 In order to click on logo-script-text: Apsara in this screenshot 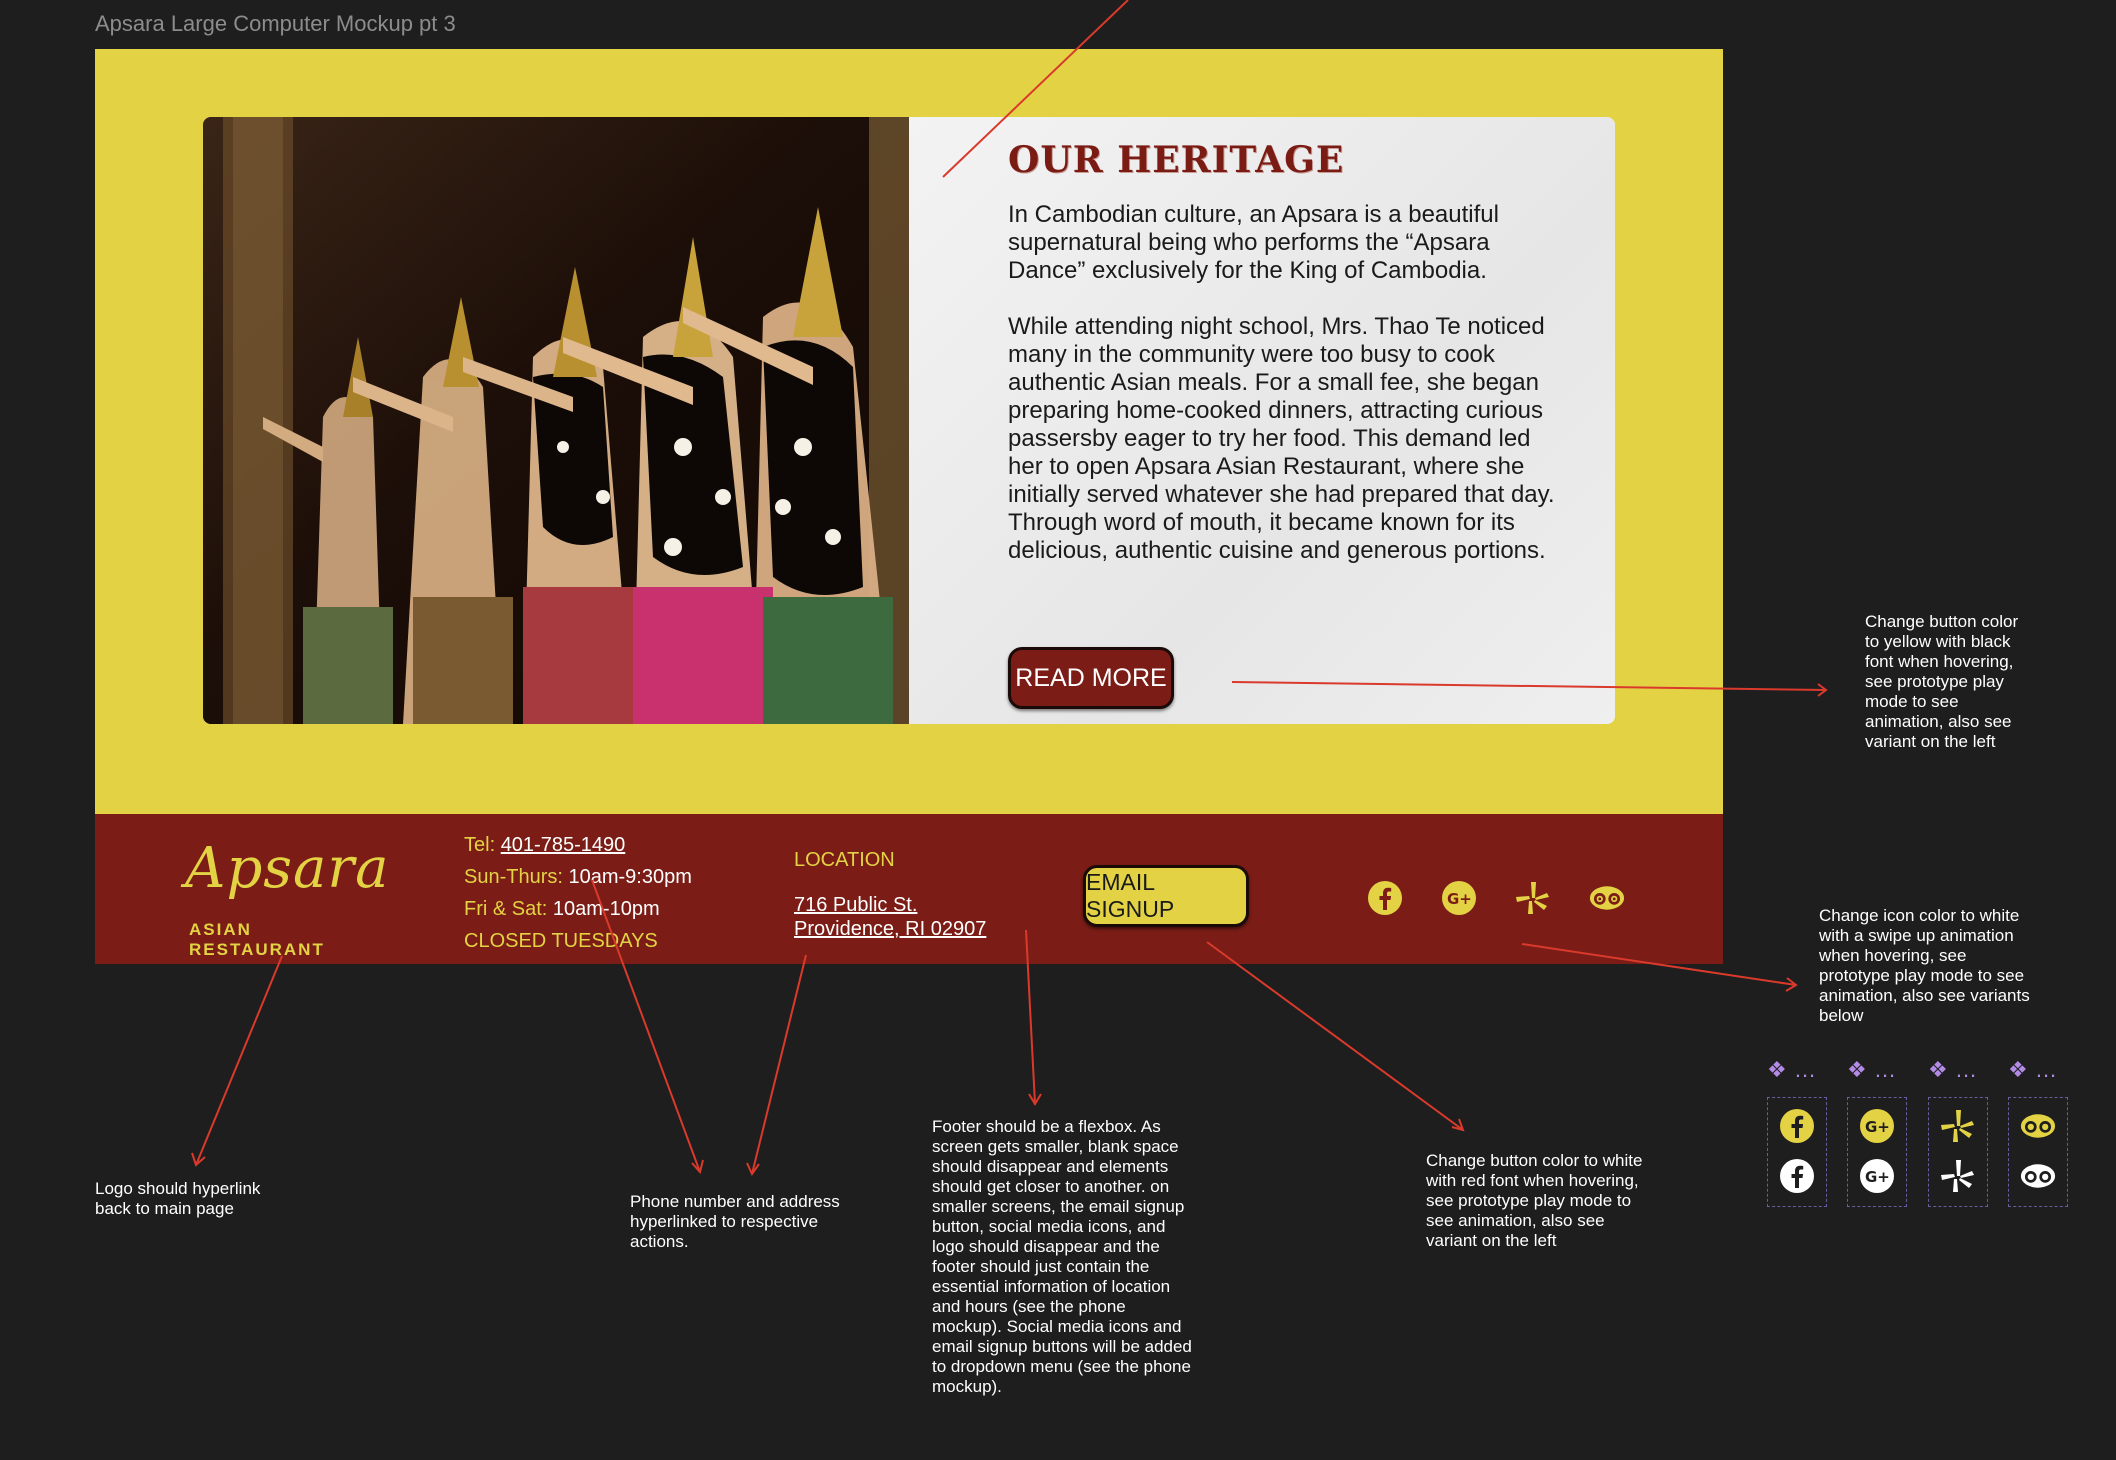, I will do `click(287, 868)`.